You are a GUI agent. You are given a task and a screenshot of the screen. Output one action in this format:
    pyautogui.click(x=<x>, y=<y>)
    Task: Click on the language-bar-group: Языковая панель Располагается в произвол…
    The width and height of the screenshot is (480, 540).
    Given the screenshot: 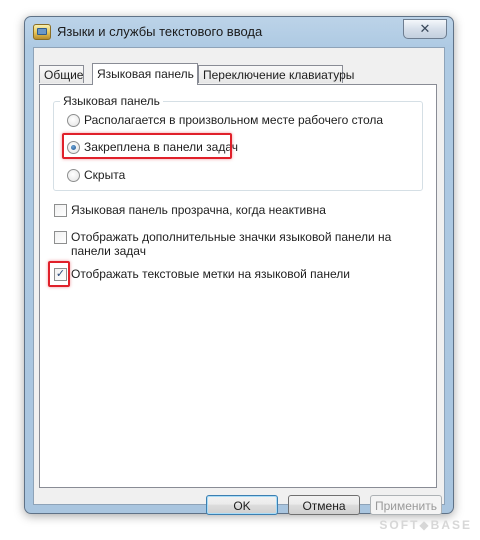 What is the action you would take?
    pyautogui.click(x=238, y=142)
    